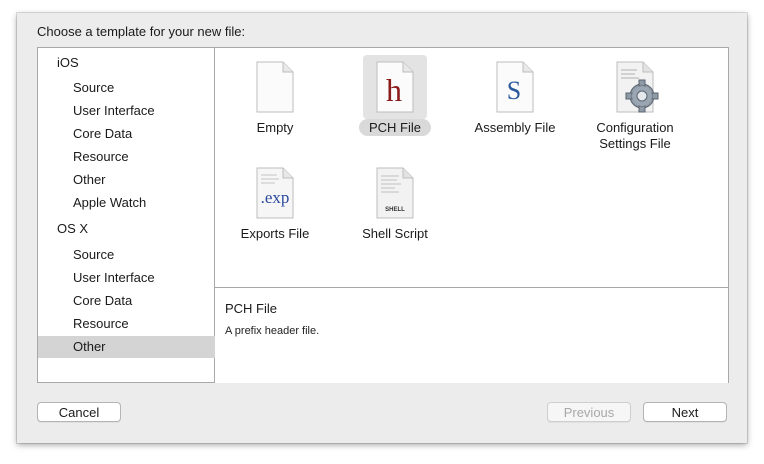  What do you see at coordinates (141, 31) in the screenshot?
I see `dialog-heading: Choose a template for your new file:` at bounding box center [141, 31].